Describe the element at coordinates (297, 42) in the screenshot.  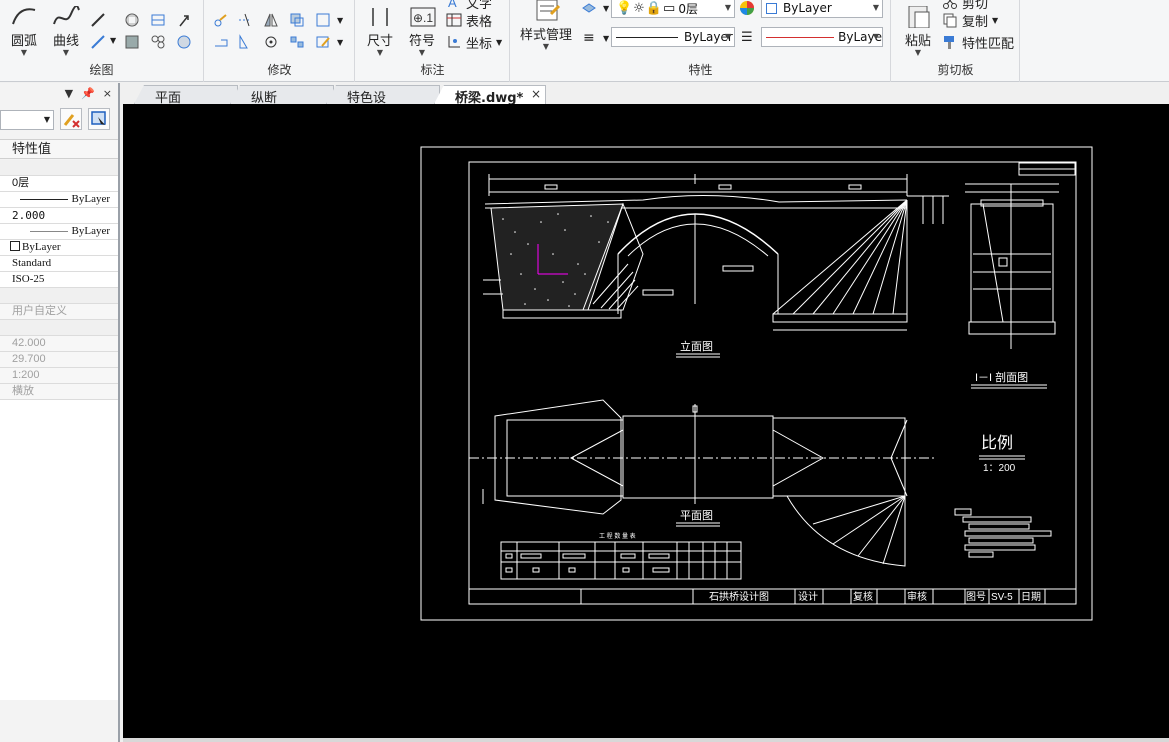
I see `array-icon` at that location.